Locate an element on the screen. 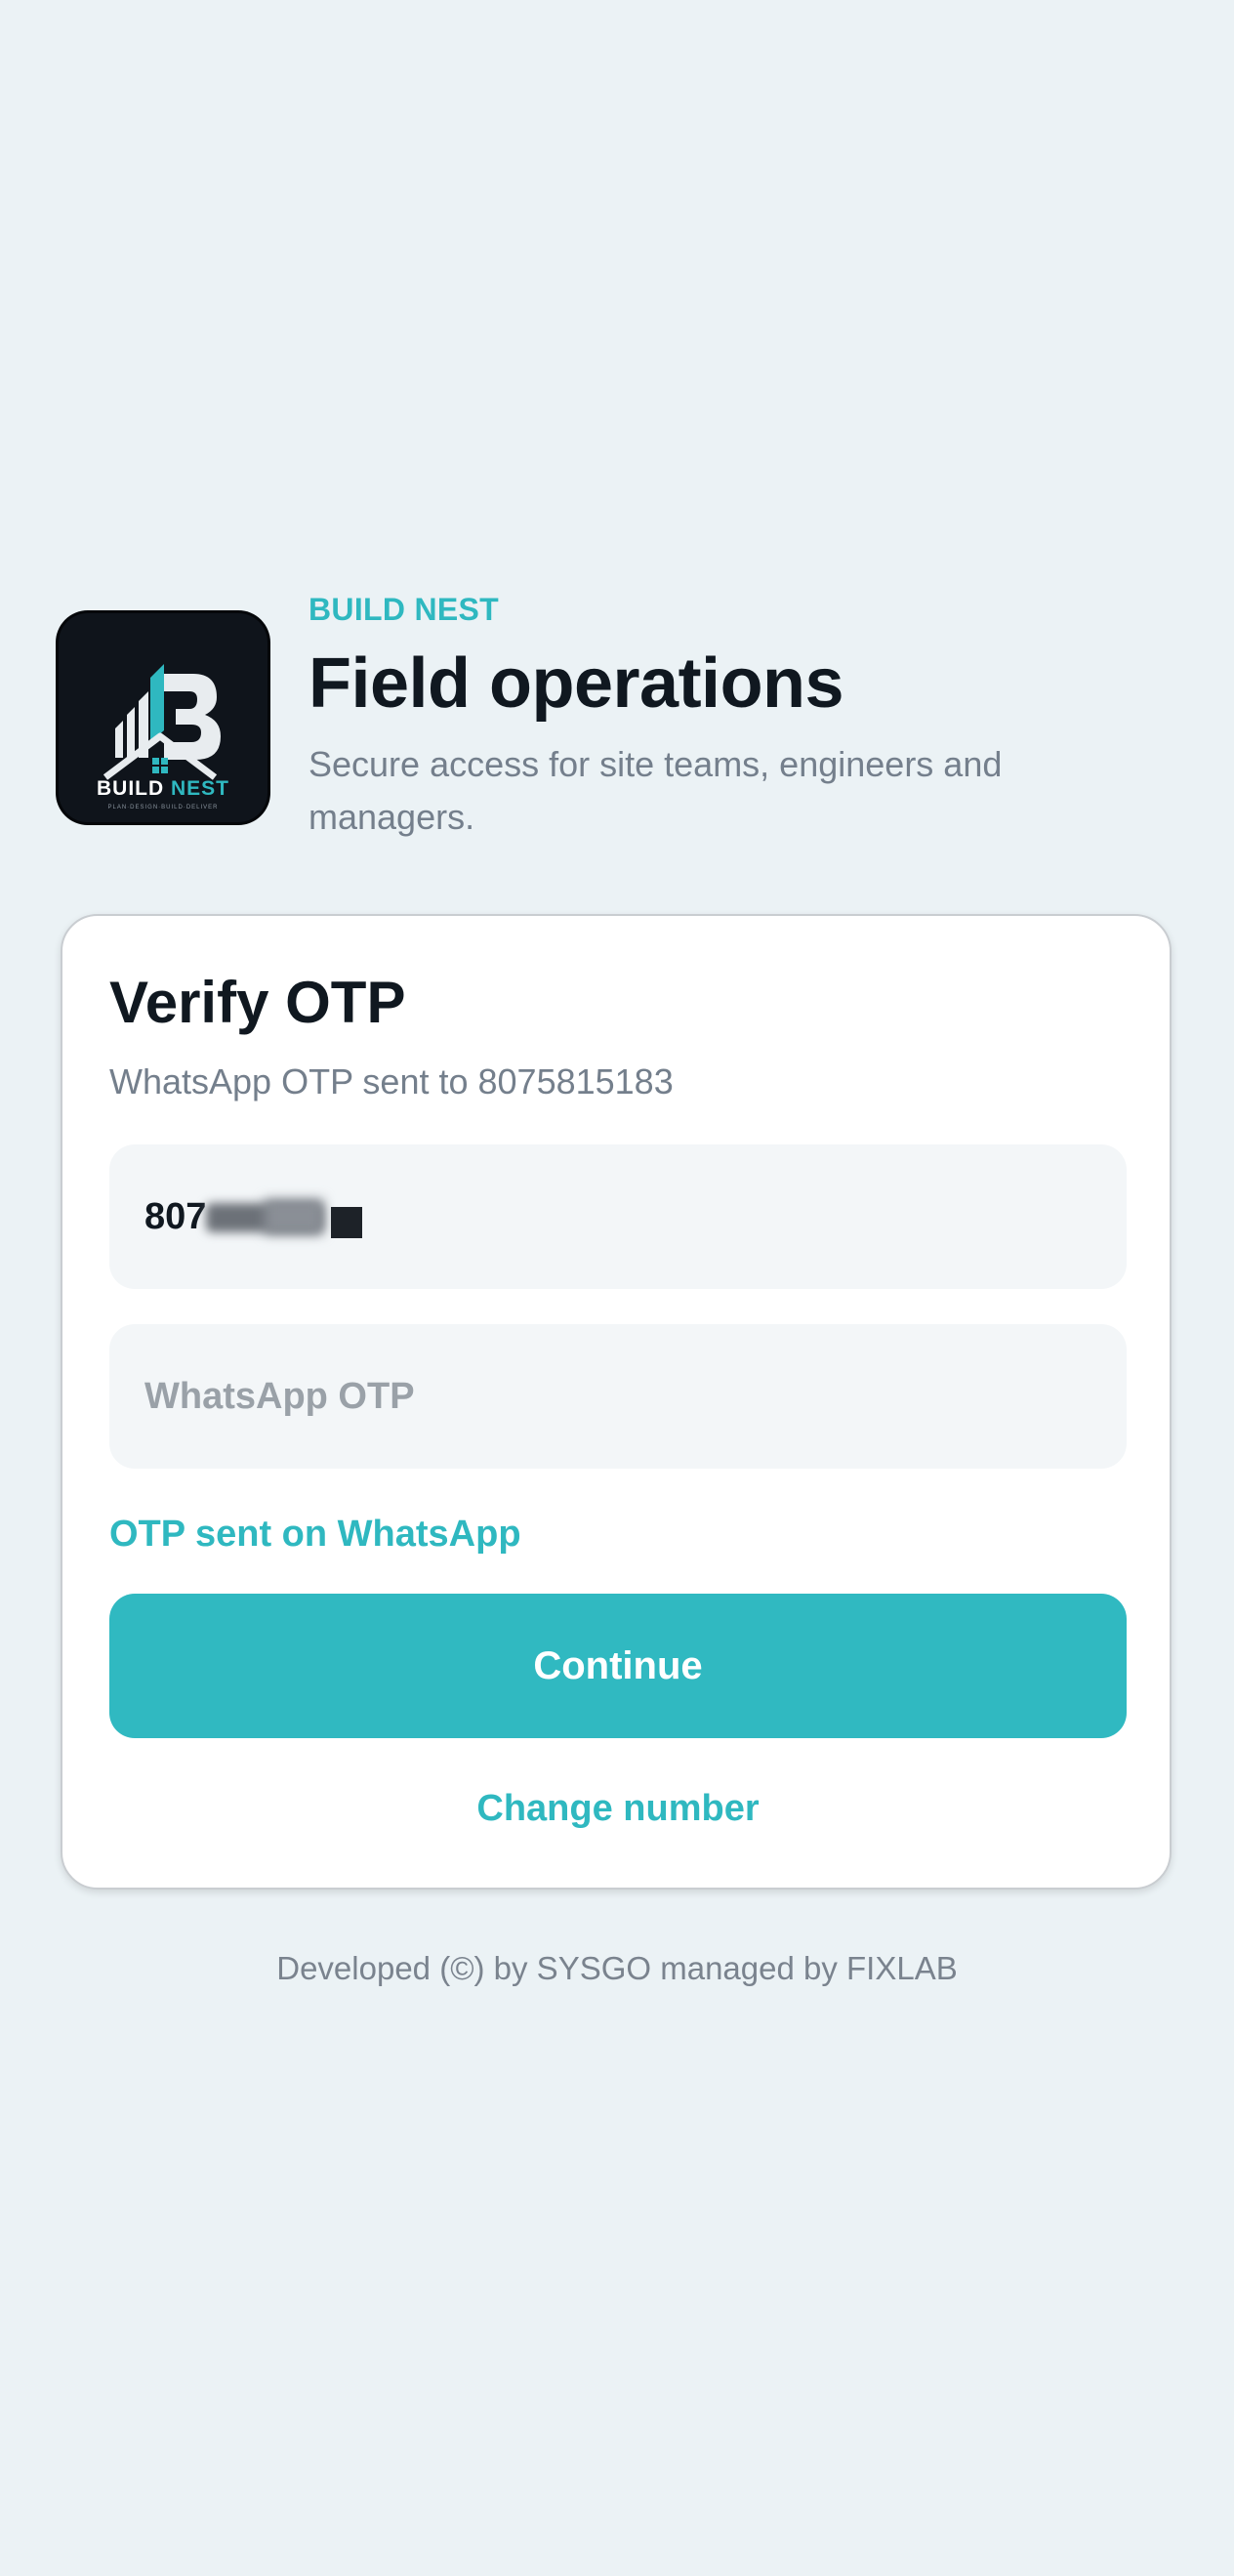 This screenshot has width=1234, height=2576. brand-eyebrow: BUILD NEST is located at coordinates (403, 609).